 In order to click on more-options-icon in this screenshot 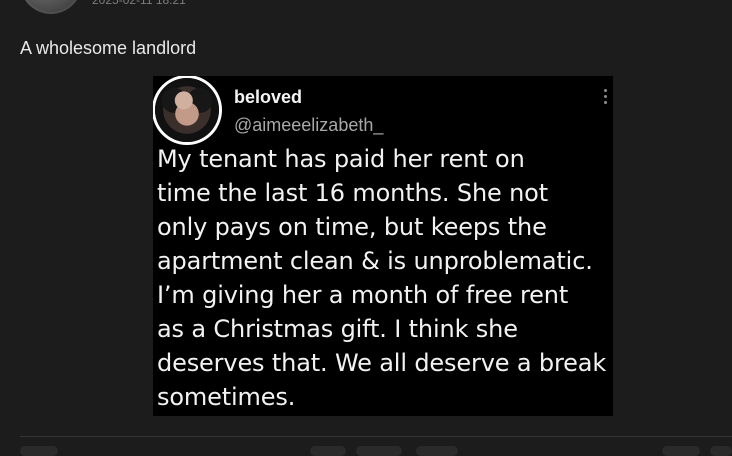, I will do `click(606, 98)`.